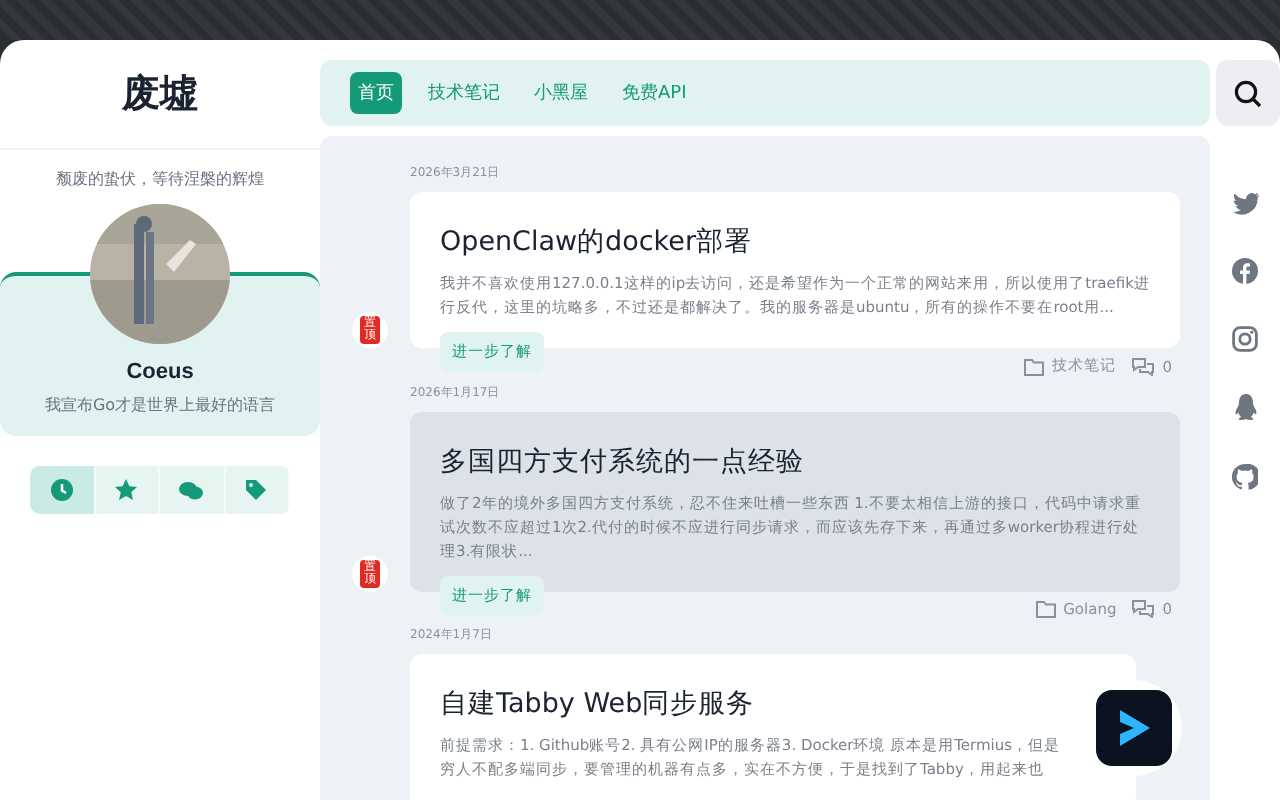 The width and height of the screenshot is (1280, 800). What do you see at coordinates (160, 94) in the screenshot?
I see `site-title: 废墟` at bounding box center [160, 94].